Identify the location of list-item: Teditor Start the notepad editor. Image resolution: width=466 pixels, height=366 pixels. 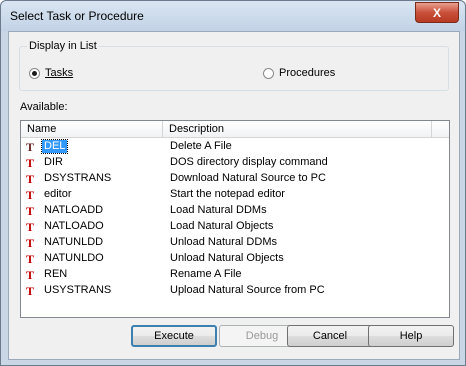
(235, 195).